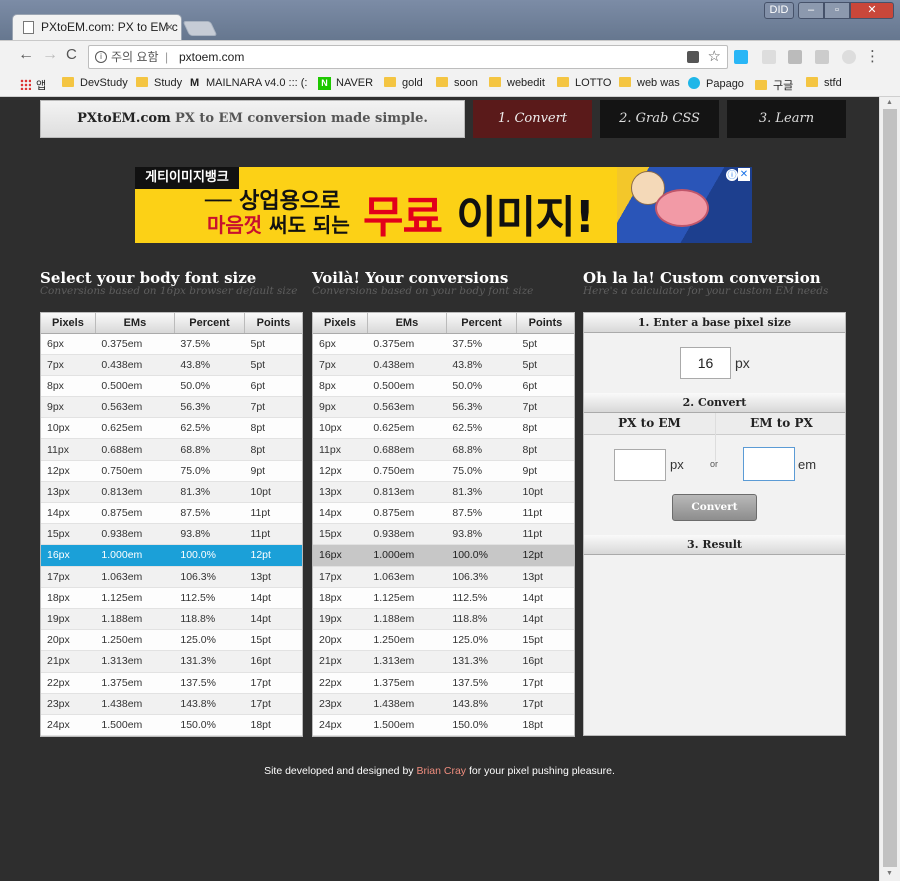  What do you see at coordinates (889, 102) in the screenshot?
I see `scroll-up-icon: ▲` at bounding box center [889, 102].